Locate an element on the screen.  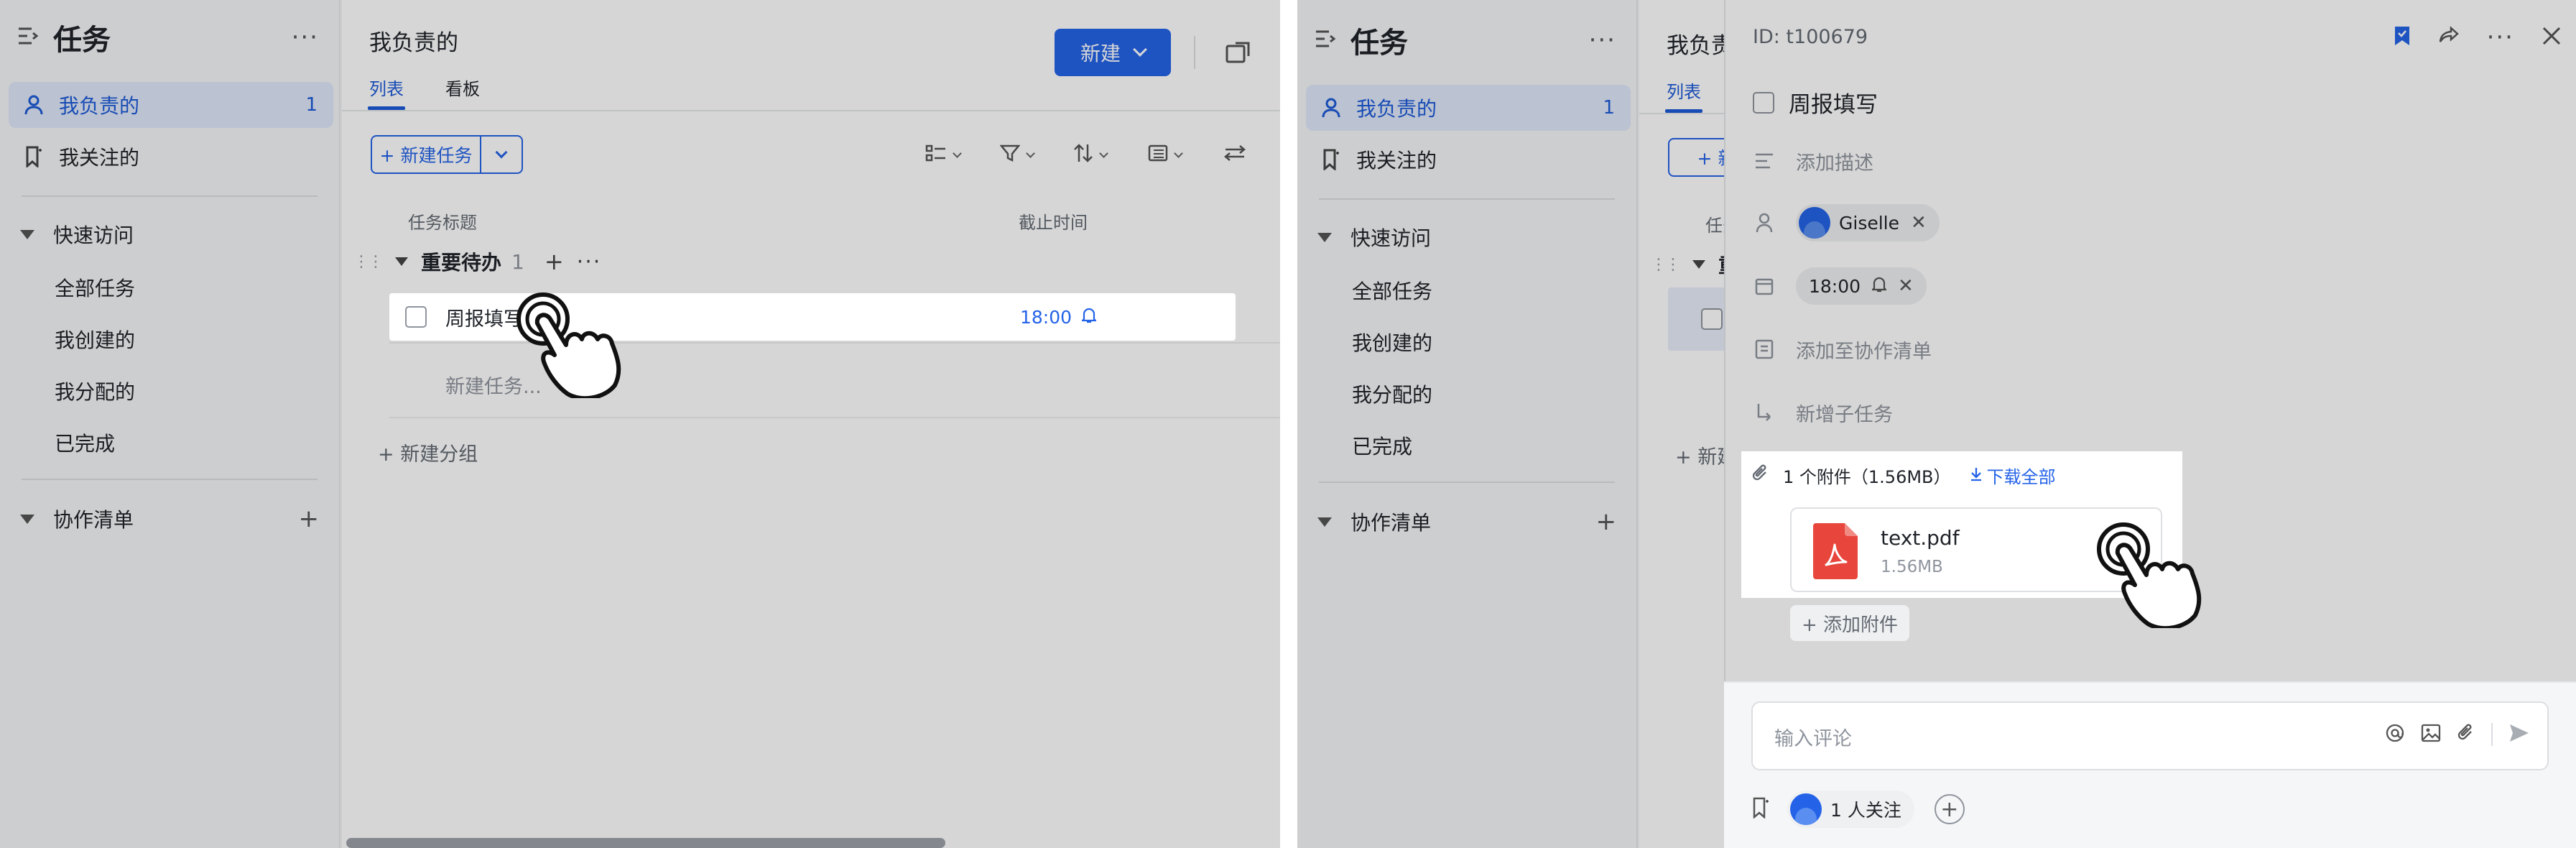
assignee-row: Giselle ✕ is located at coordinates (1846, 223).